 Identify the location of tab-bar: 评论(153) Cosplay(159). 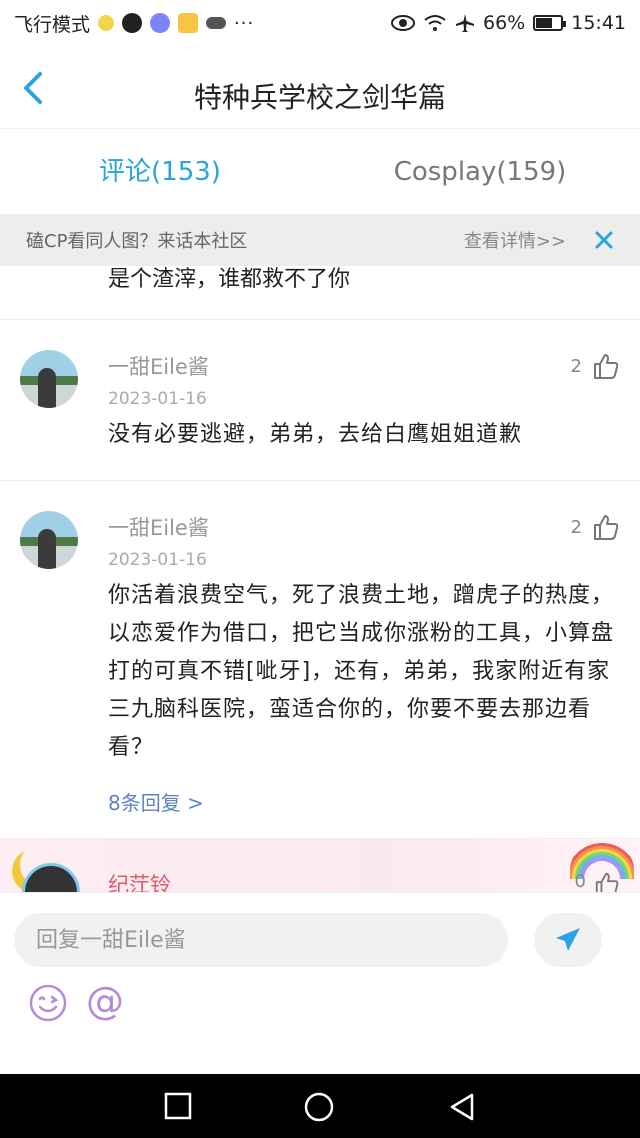
(320, 171).